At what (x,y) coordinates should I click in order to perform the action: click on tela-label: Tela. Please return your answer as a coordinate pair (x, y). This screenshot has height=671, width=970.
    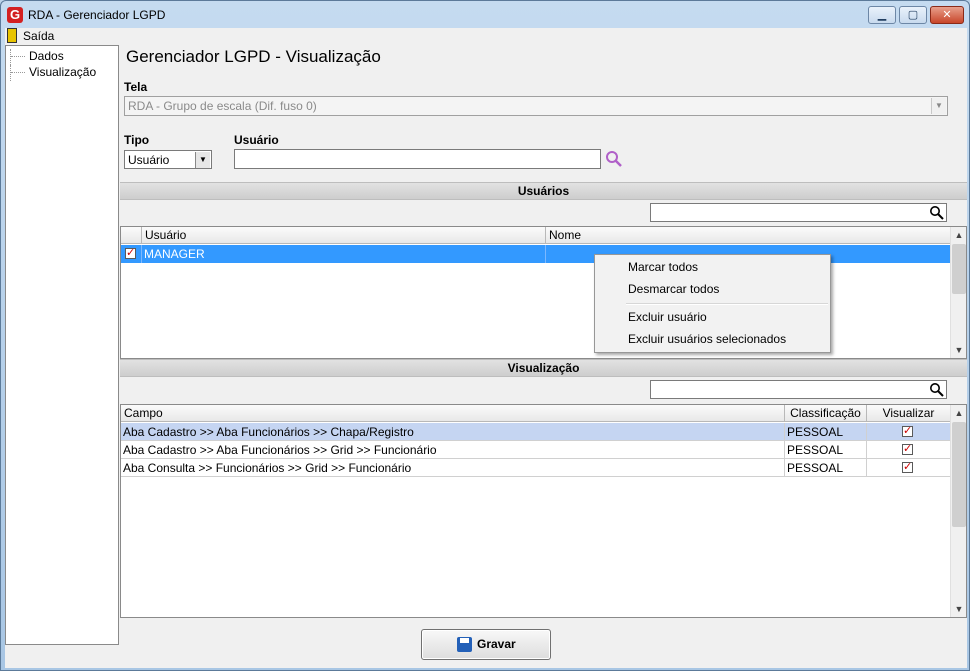
    Looking at the image, I should click on (136, 87).